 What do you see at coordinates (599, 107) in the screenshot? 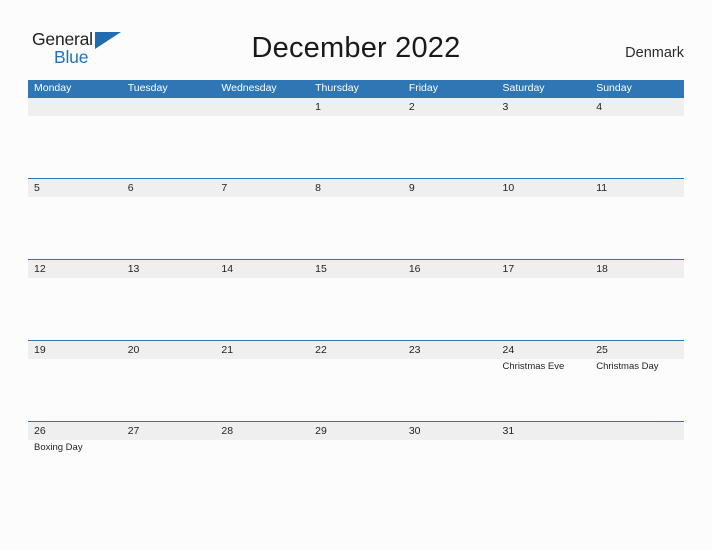
I see `day-number: 4` at bounding box center [599, 107].